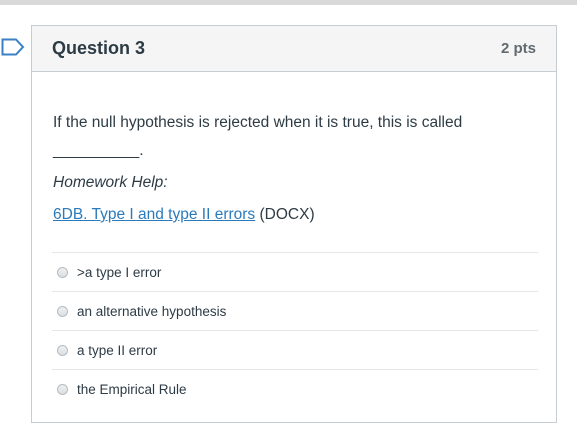 The height and width of the screenshot is (447, 577). Describe the element at coordinates (154, 214) in the screenshot. I see `homework-help-link: 6DB. Type I and type II errors` at that location.